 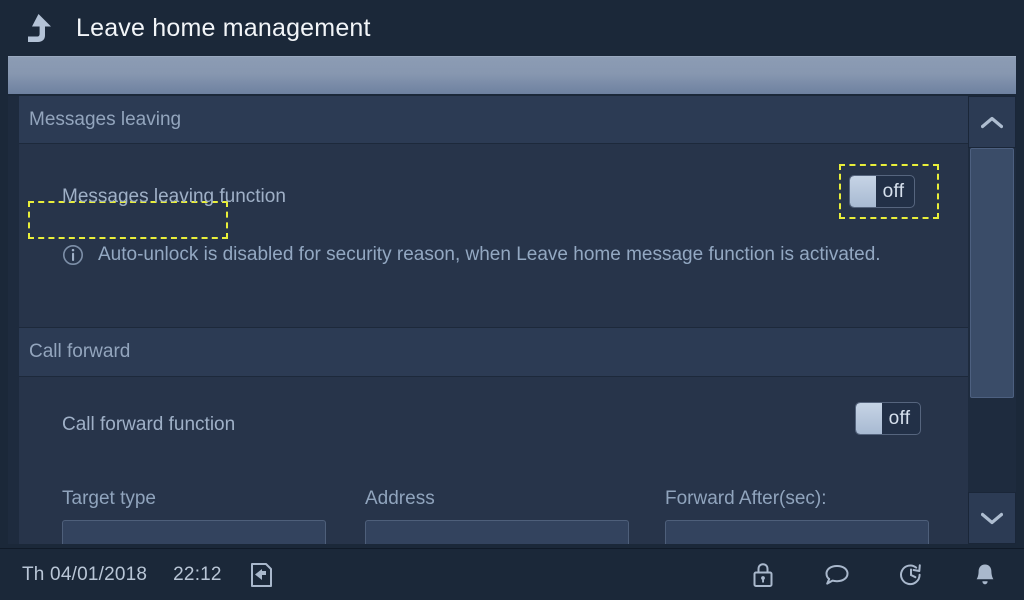 I want to click on field-address: Address, so click(x=497, y=516).